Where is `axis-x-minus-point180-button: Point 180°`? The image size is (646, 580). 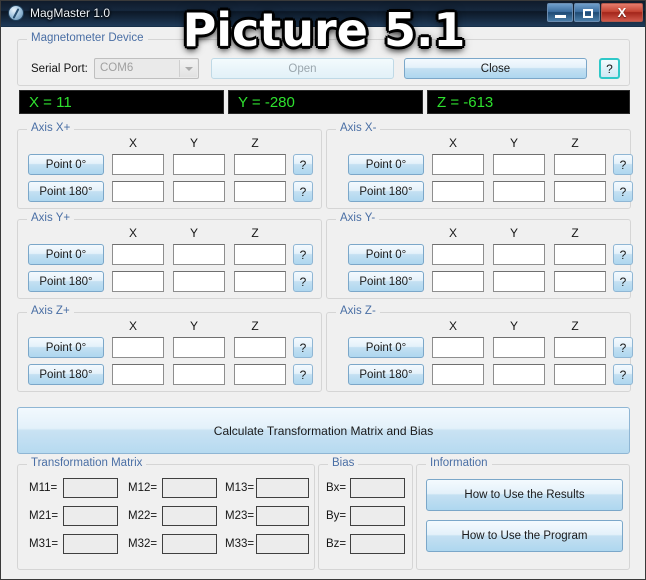
axis-x-minus-point180-button: Point 180° is located at coordinates (386, 191).